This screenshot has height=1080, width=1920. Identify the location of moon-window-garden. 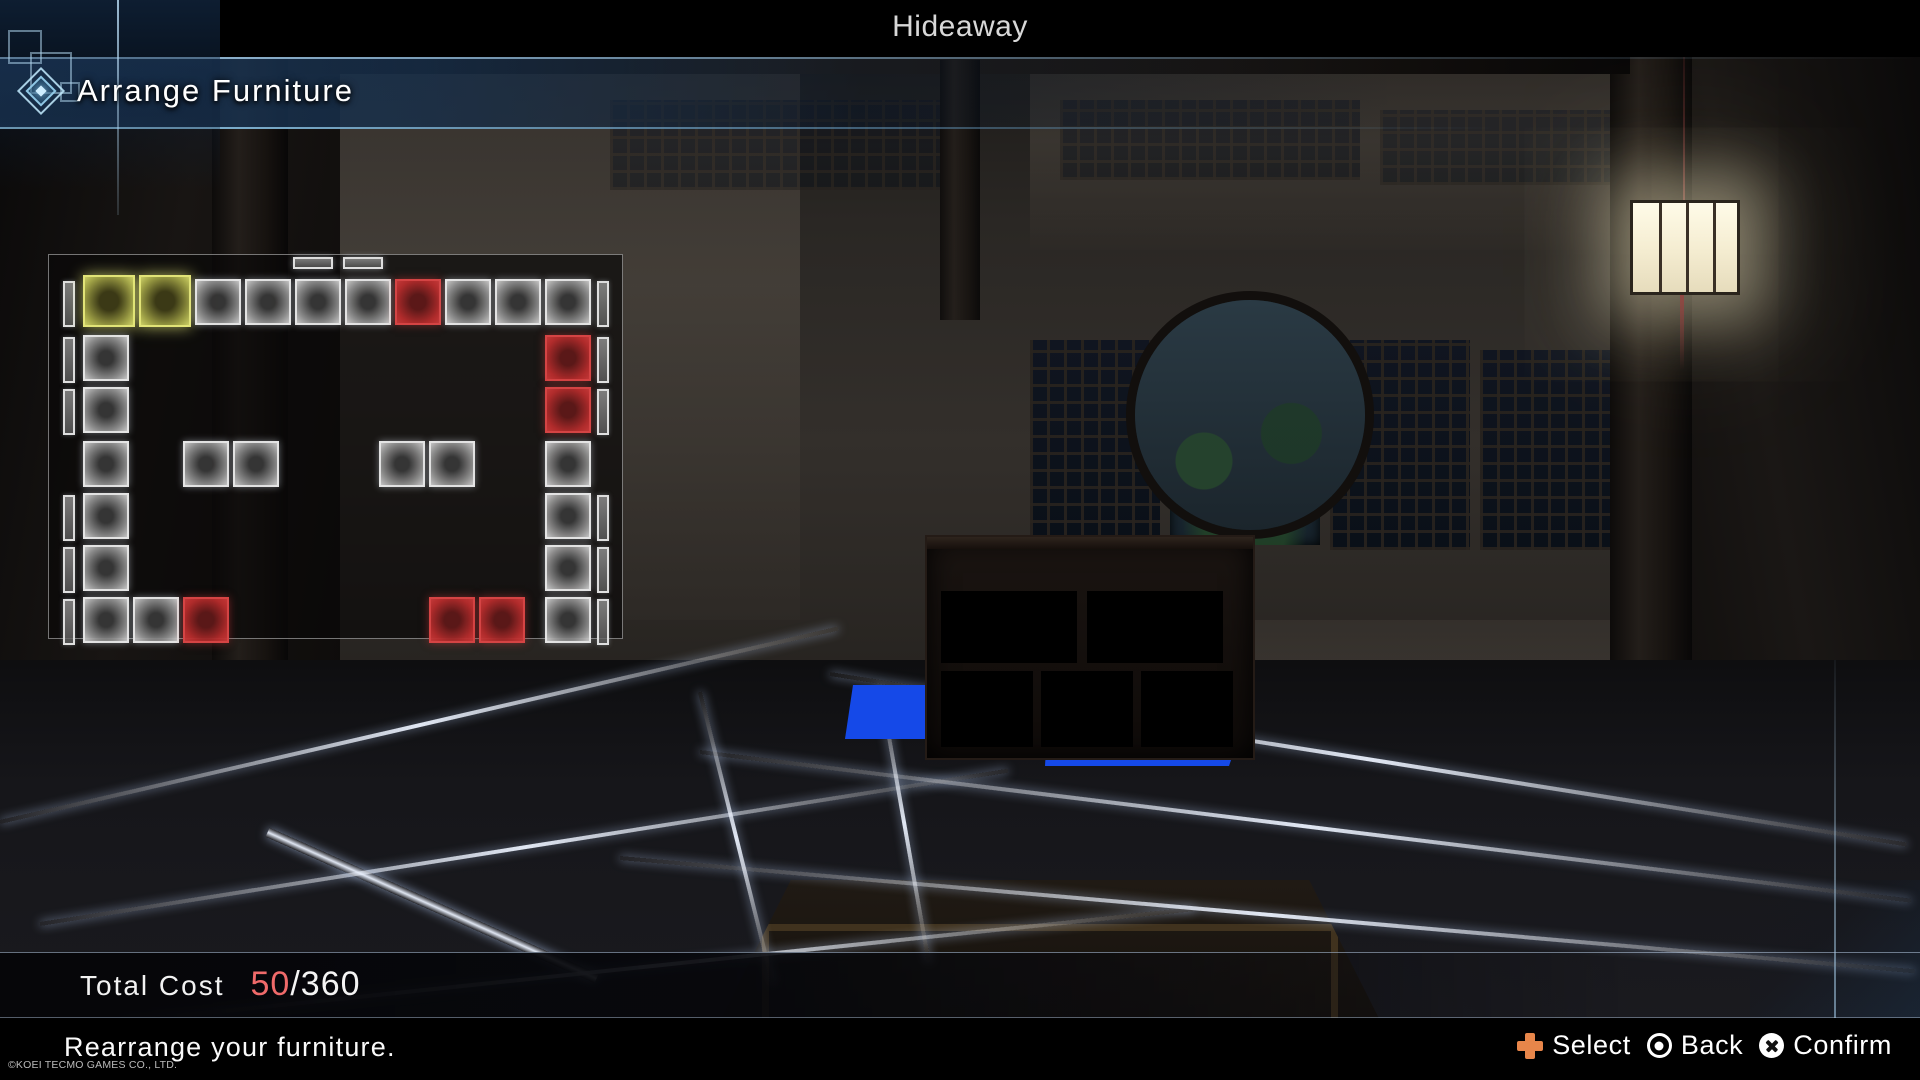
(1250, 415).